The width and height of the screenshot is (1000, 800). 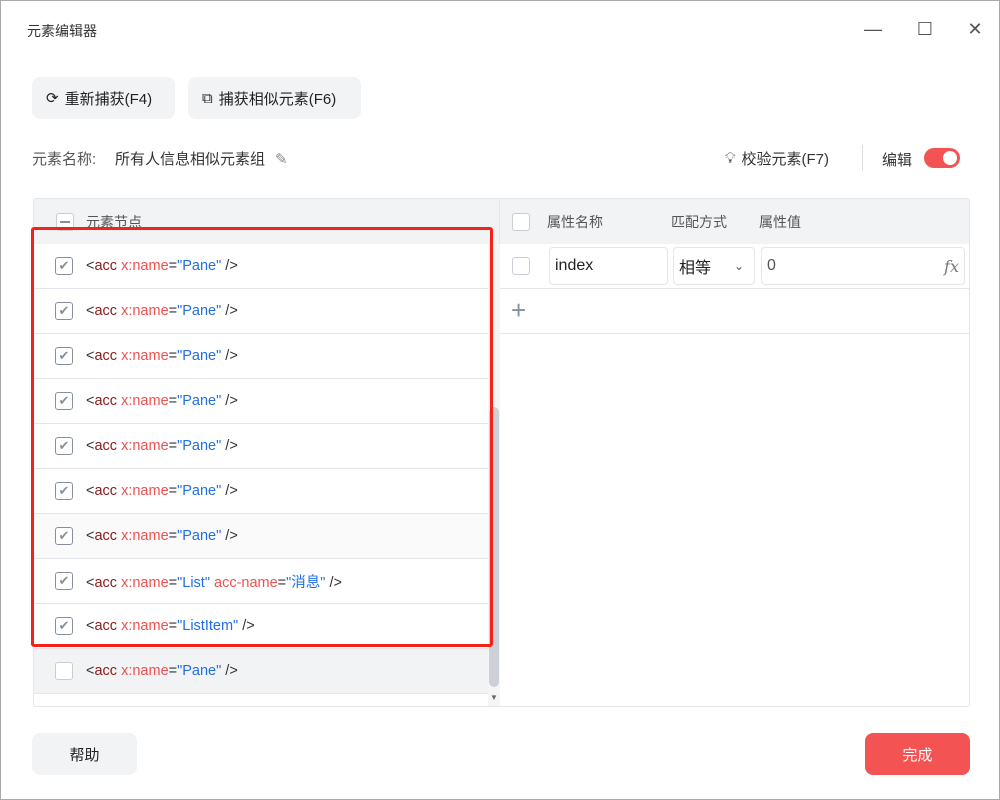 I want to click on verify-label: 校验元素(F7), so click(x=785, y=159).